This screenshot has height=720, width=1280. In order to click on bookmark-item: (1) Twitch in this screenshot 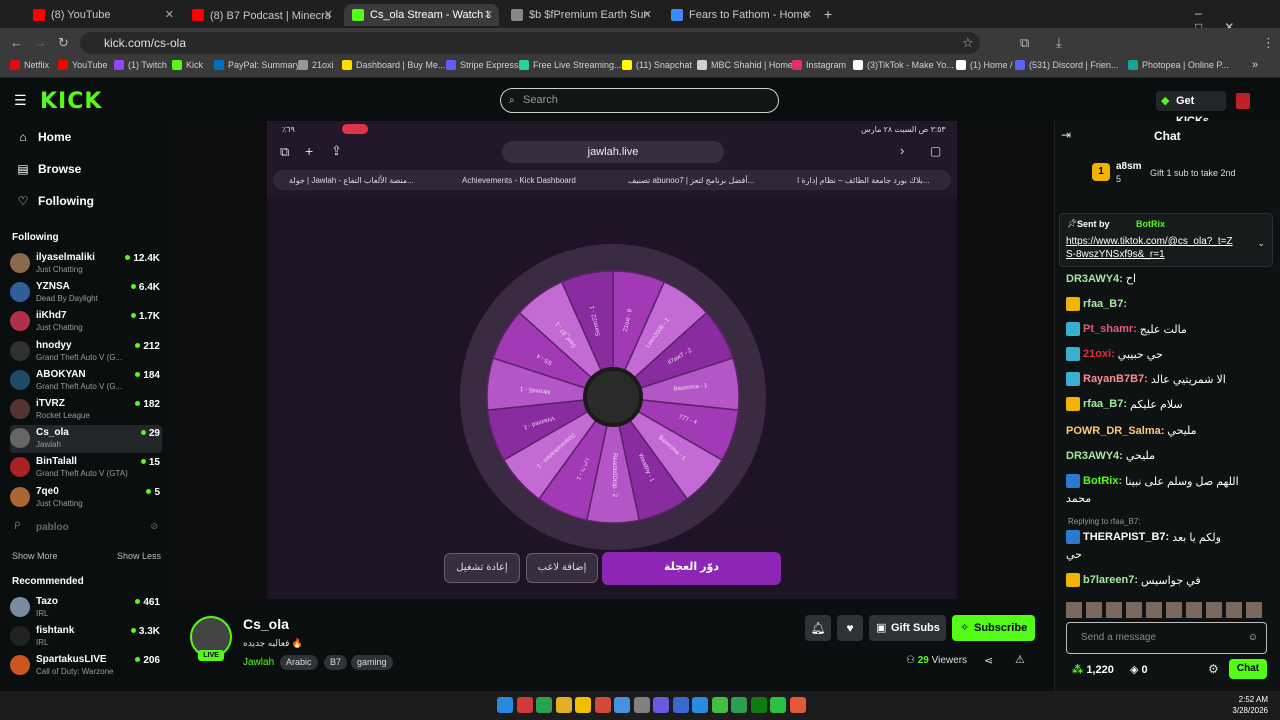, I will do `click(140, 65)`.